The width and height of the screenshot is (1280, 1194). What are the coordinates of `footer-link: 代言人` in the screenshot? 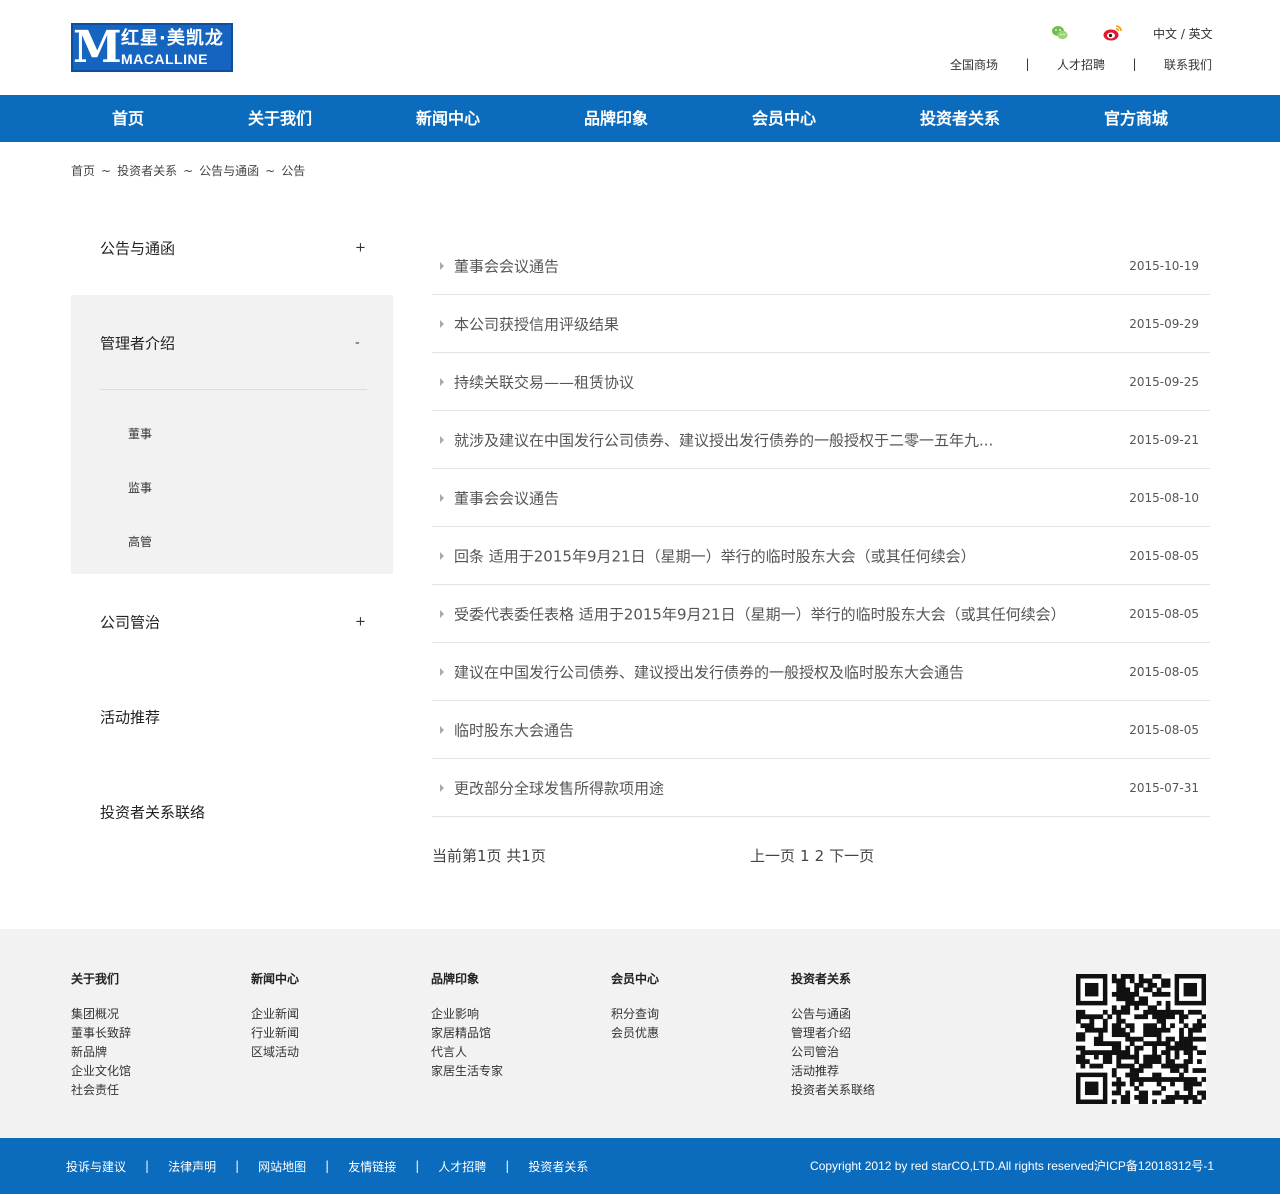 It's located at (467, 1052).